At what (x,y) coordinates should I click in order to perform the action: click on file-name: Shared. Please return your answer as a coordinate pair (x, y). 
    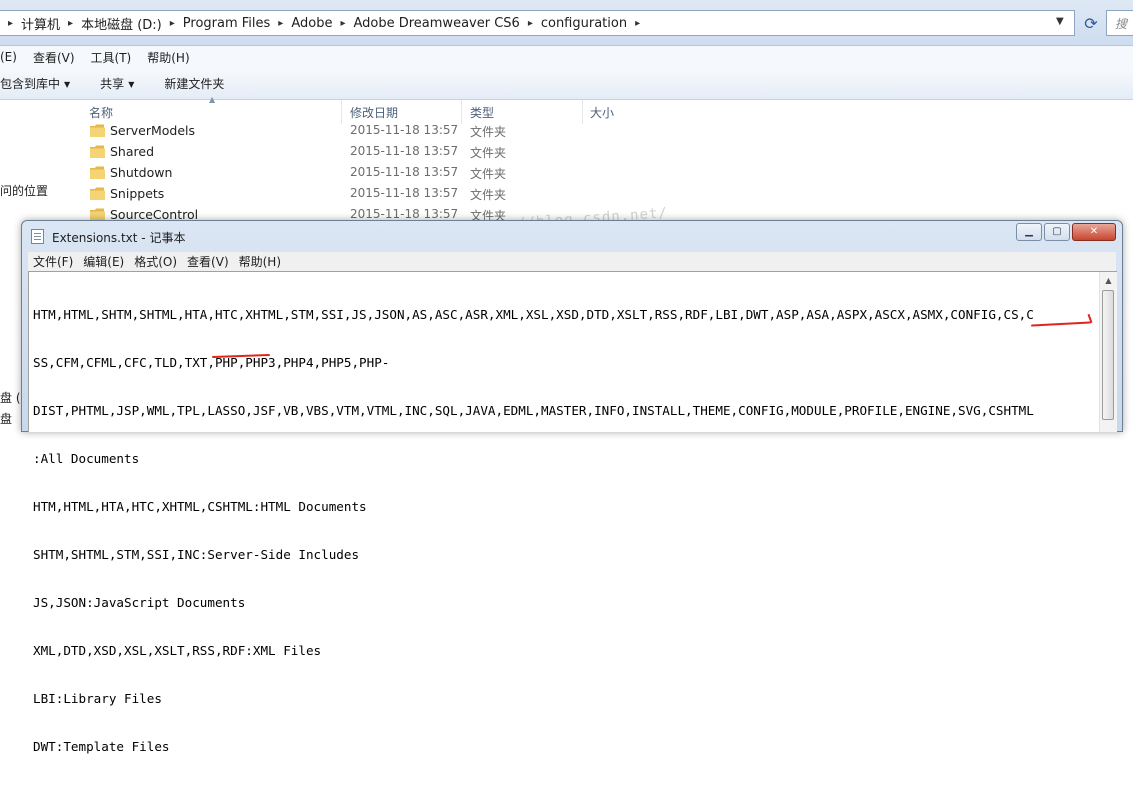
    Looking at the image, I should click on (132, 151).